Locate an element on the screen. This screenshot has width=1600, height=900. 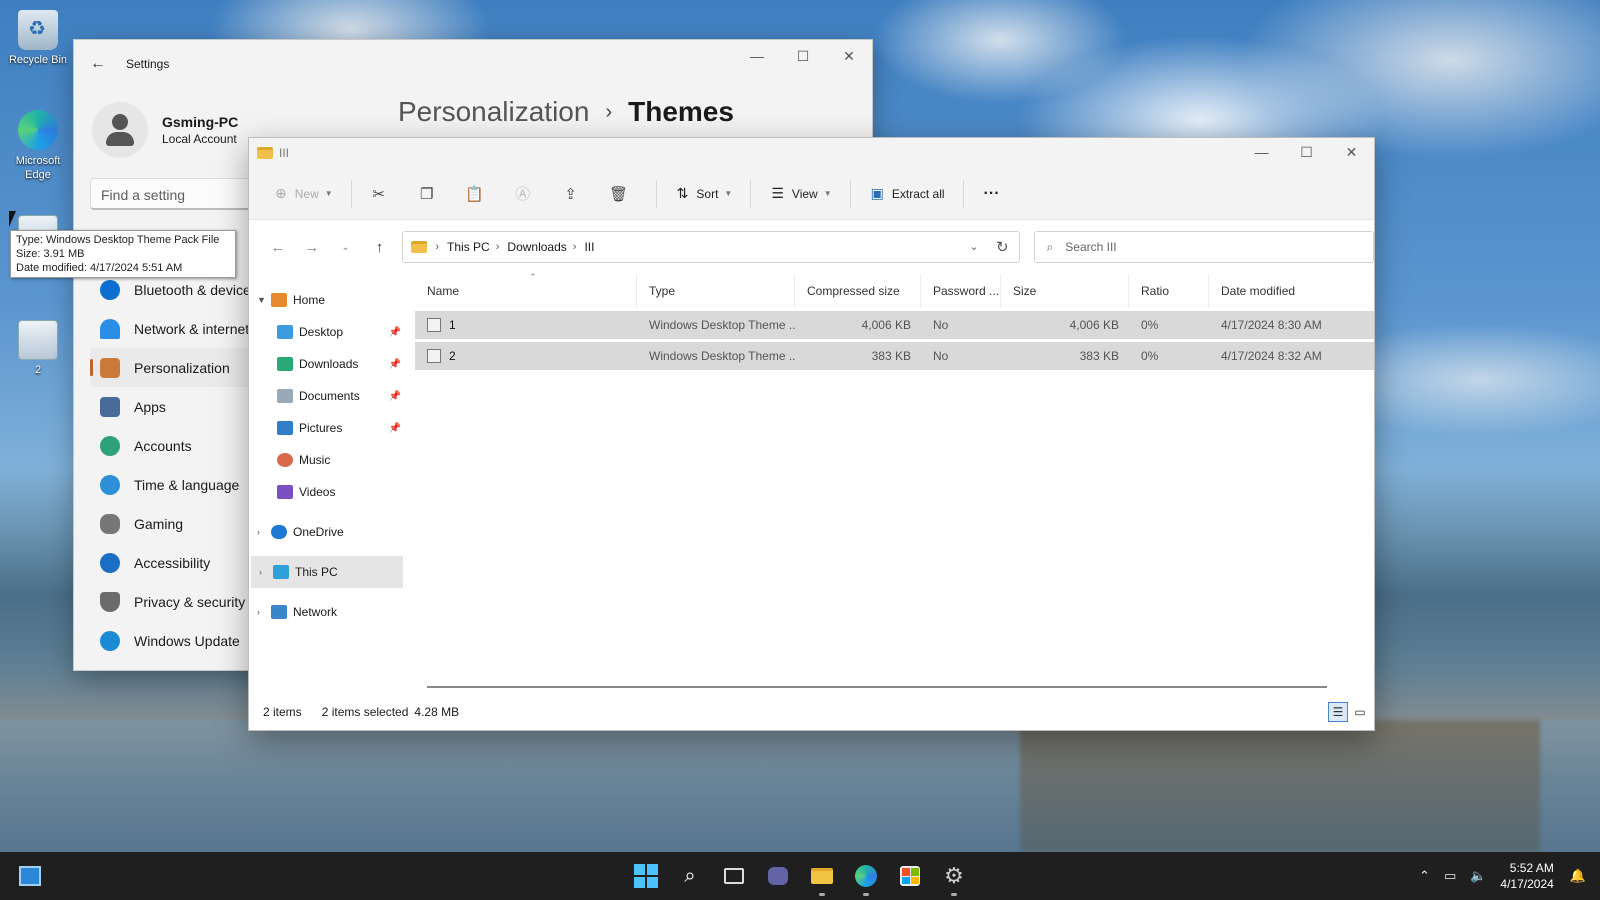
edge-icon is located at coordinates (866, 878).